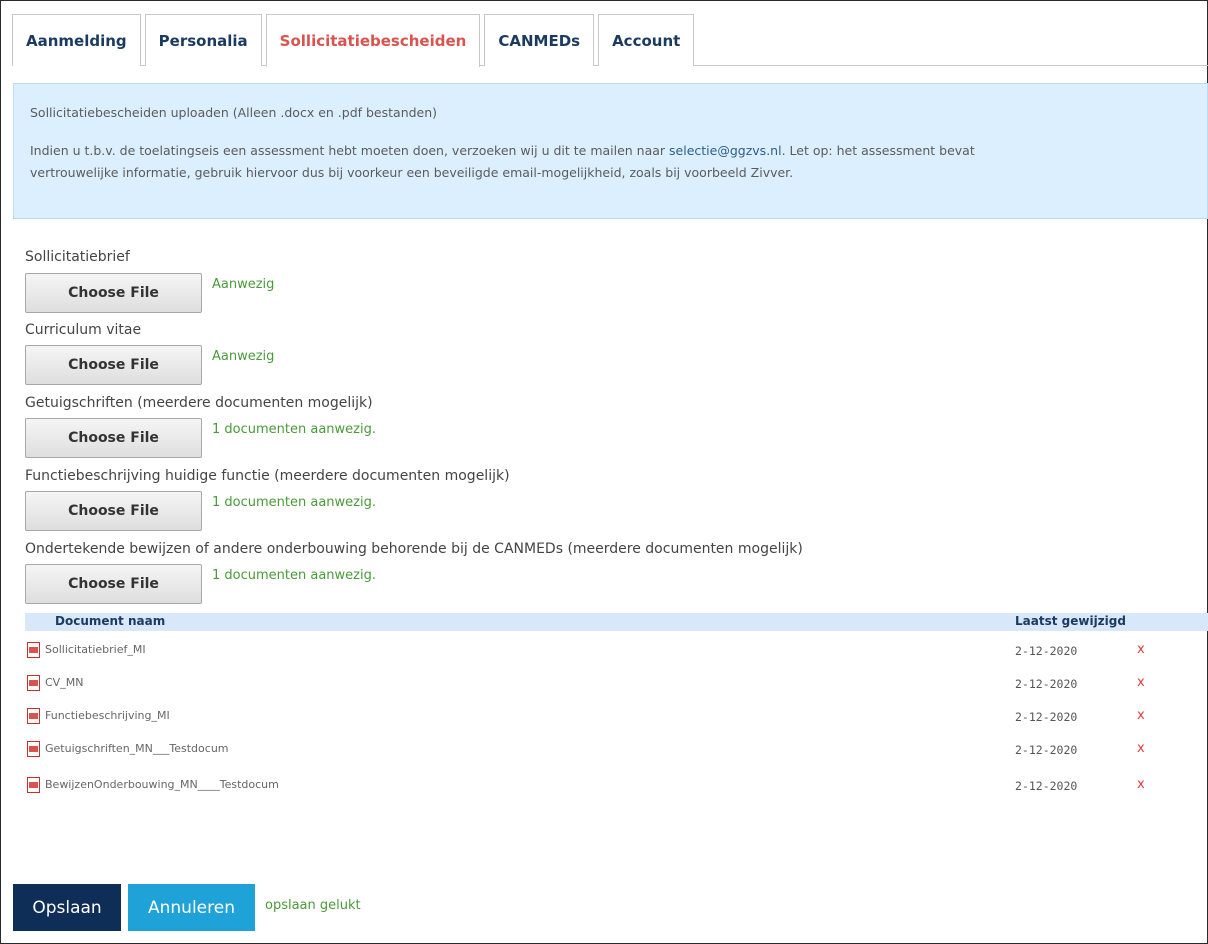  Describe the element at coordinates (243, 284) in the screenshot. I see `status-sollicitatiebrief: Aanwezig` at that location.